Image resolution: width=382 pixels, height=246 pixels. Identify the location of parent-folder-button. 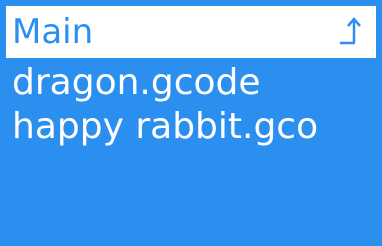
(353, 32).